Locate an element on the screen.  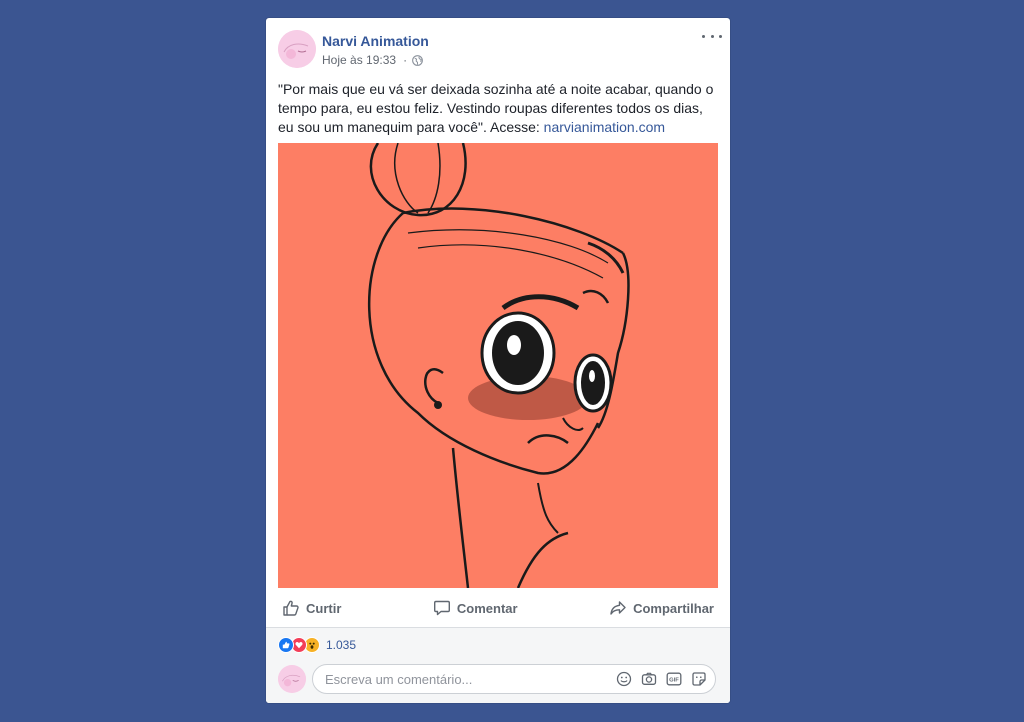
camera-icon is located at coordinates (649, 679).